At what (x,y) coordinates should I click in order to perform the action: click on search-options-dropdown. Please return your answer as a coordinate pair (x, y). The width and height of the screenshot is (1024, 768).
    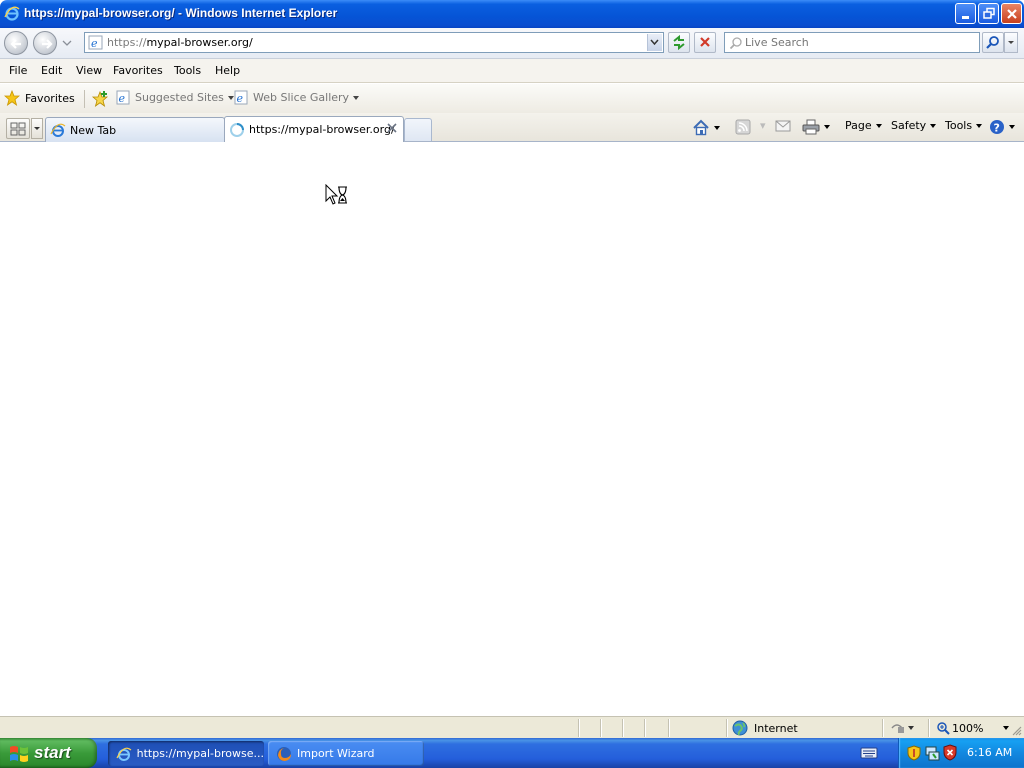
    Looking at the image, I should click on (1011, 42).